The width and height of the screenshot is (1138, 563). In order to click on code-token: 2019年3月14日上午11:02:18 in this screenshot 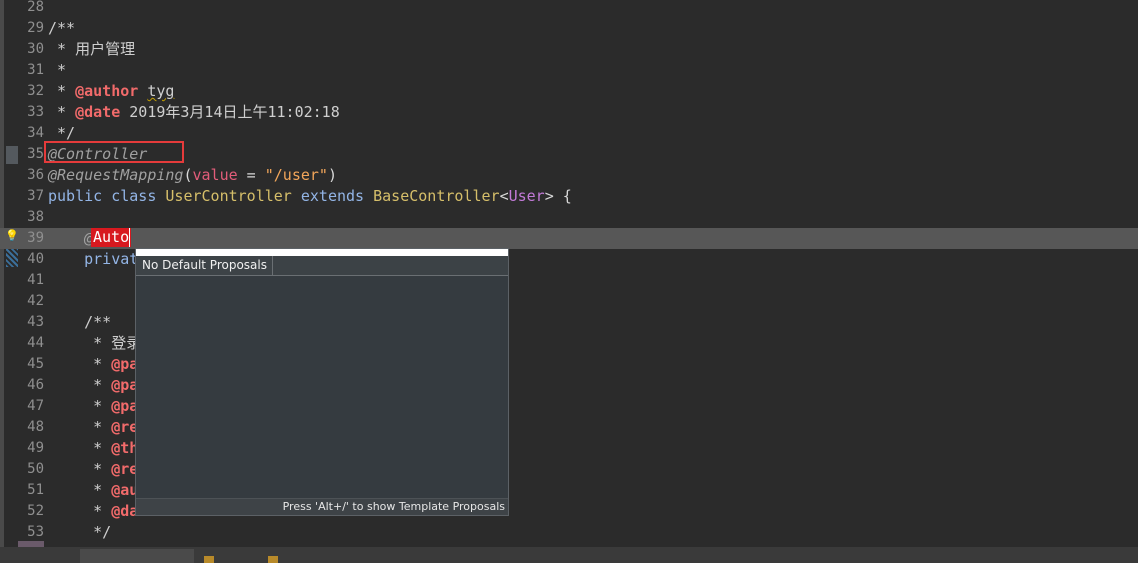, I will do `click(230, 112)`.